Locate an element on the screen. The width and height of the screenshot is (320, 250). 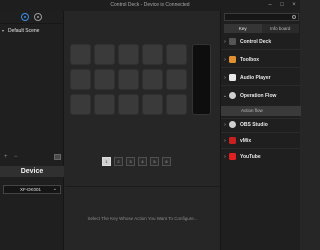
category-obs-studio: › OBS Studio is located at coordinates (261, 124).